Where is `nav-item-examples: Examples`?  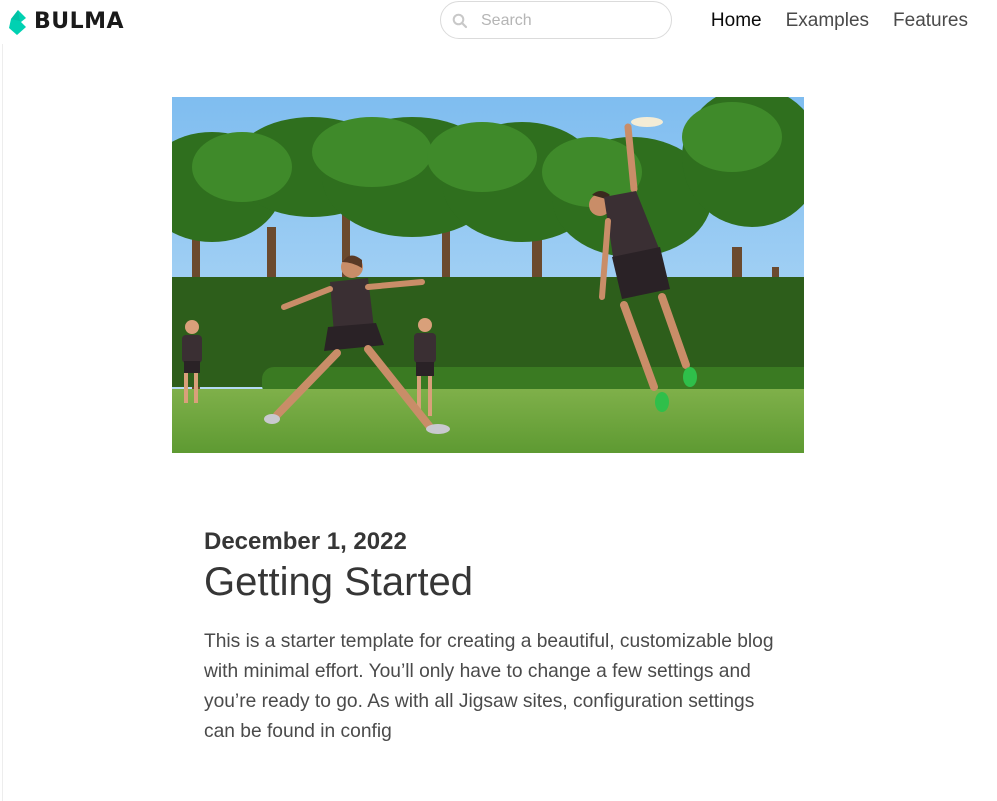
nav-item-examples: Examples is located at coordinates (827, 21).